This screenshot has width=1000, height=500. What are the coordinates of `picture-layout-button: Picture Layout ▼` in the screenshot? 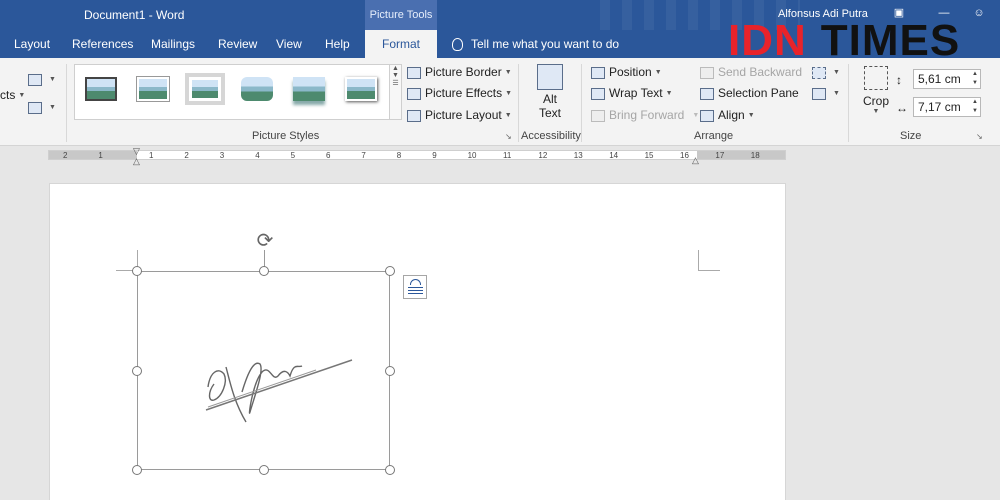 It's located at (459, 115).